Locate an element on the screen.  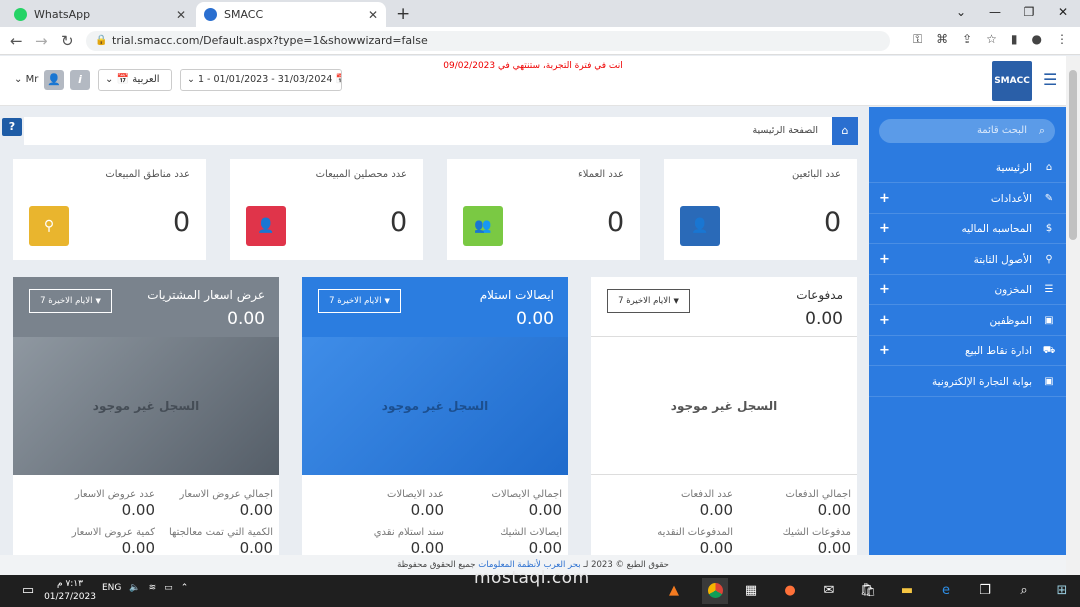
tab-whatsapp: WhatsApp ✕ is located at coordinates (100, 14).